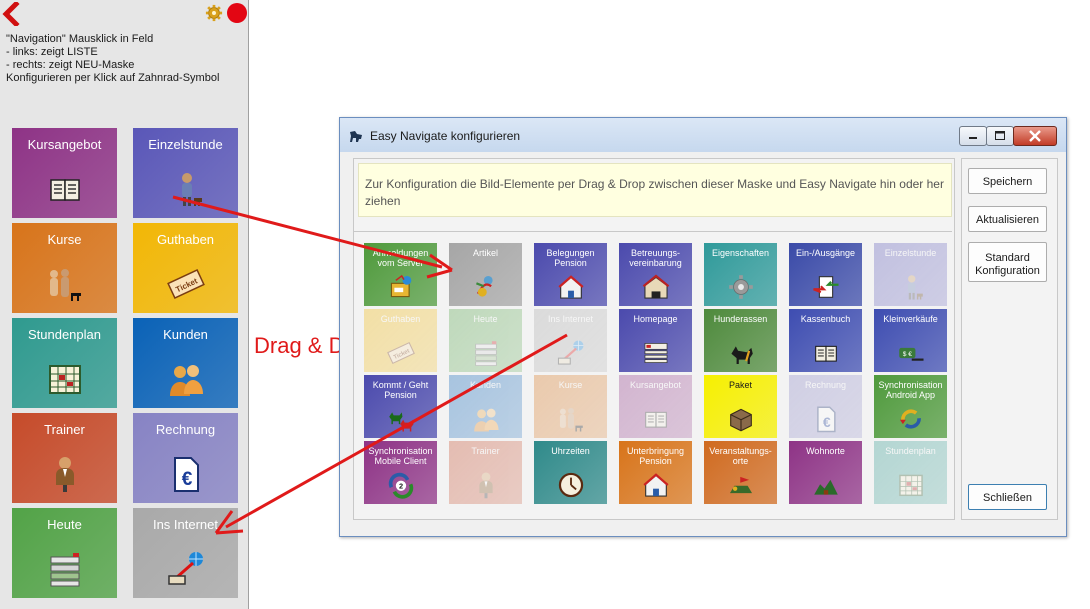 The image size is (1090, 609). Describe the element at coordinates (185, 458) in the screenshot. I see `nav-tile-rechnung: Rechnung €` at that location.